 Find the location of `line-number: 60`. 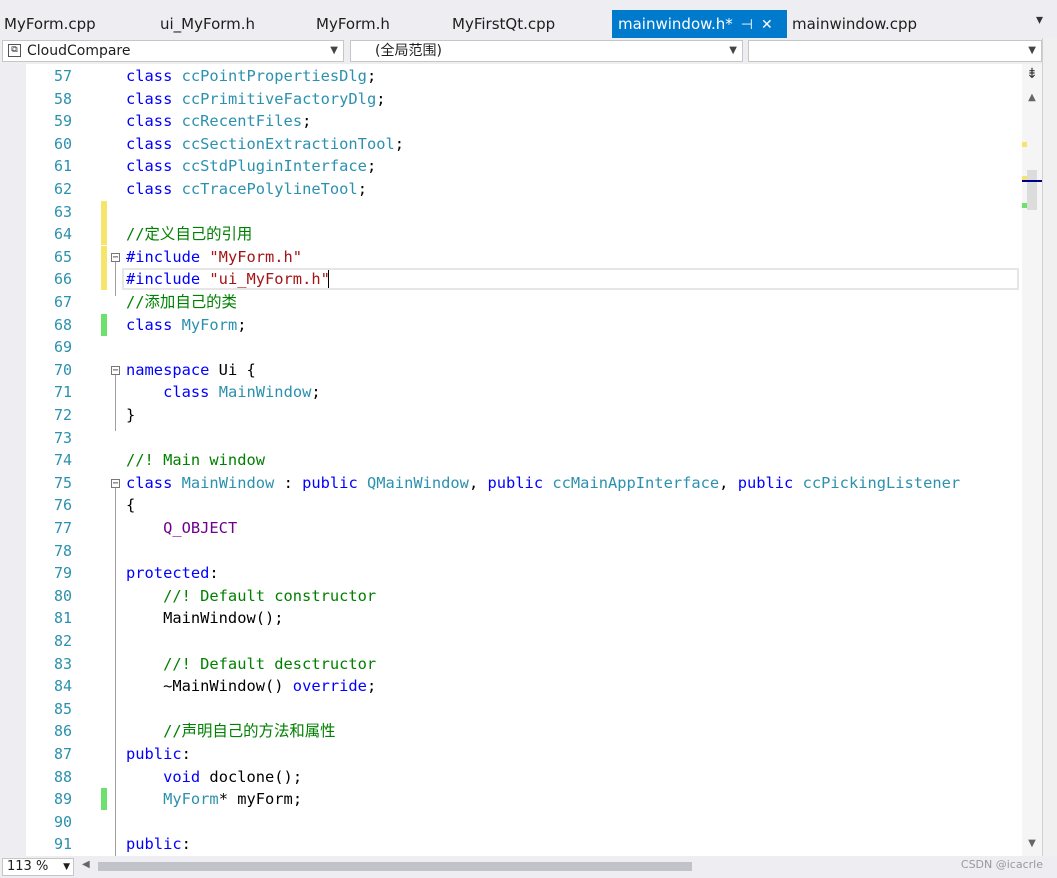

line-number: 60 is located at coordinates (62, 143).